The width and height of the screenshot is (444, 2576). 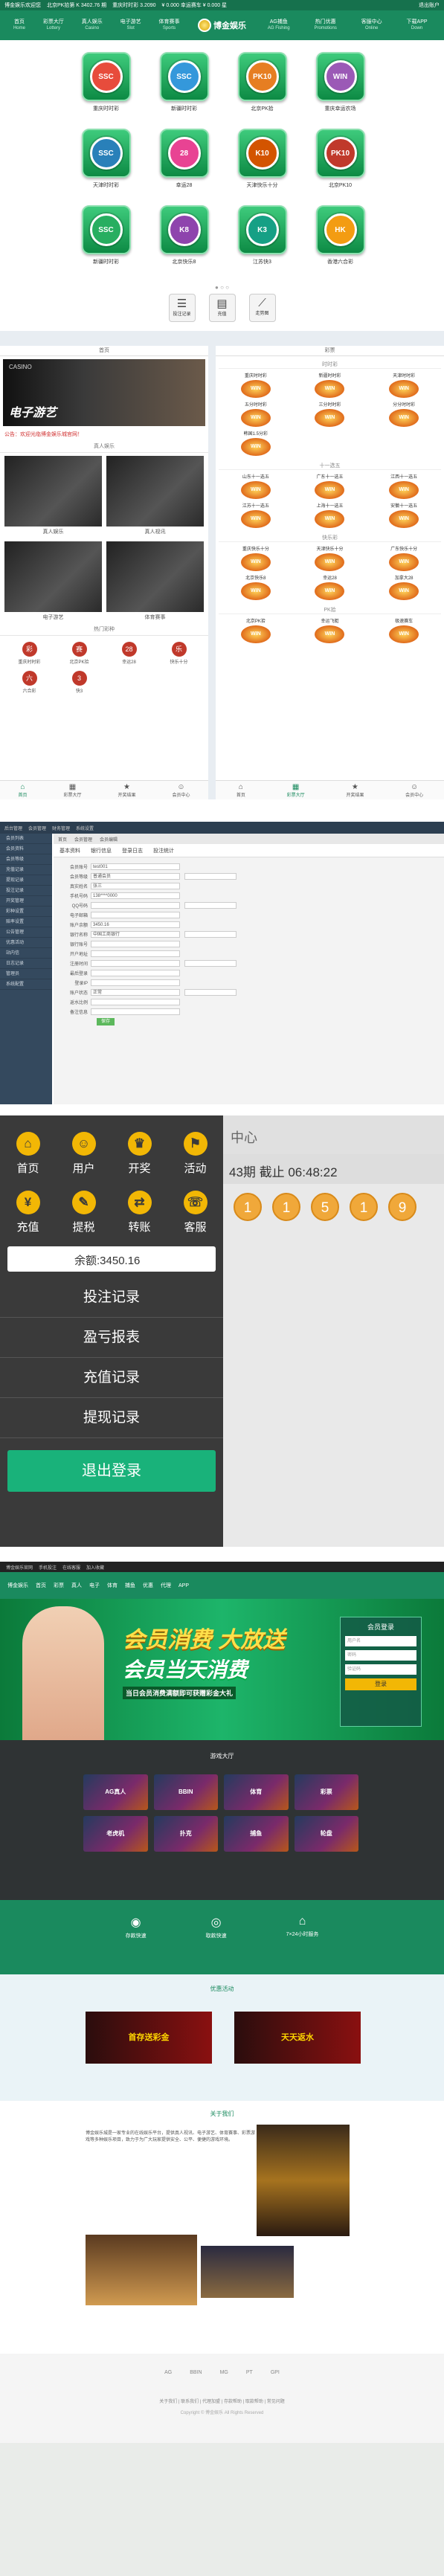 What do you see at coordinates (71, 1567) in the screenshot?
I see `top-link: 在线客服` at bounding box center [71, 1567].